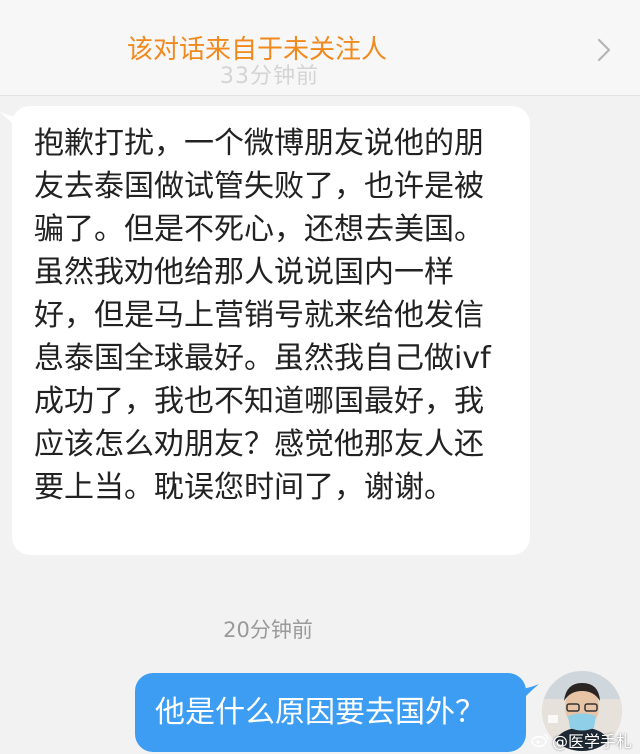 The height and width of the screenshot is (754, 640). I want to click on unfollowed-conversation-banner: 33分钟前 该对话来自于未关注人, so click(320, 48).